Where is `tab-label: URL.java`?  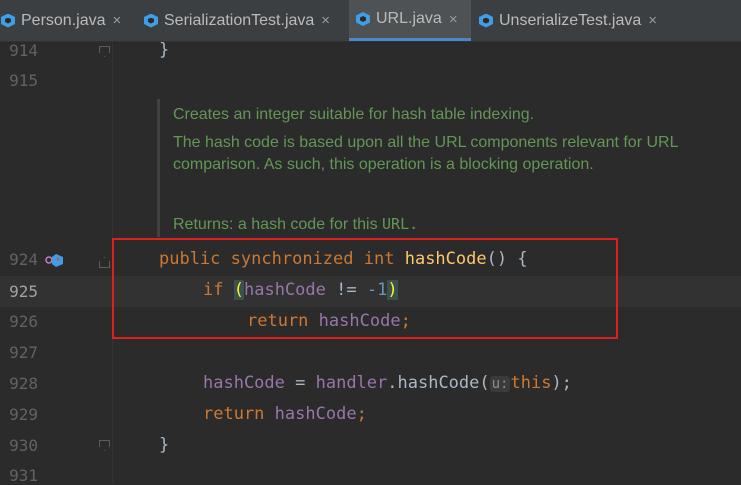
tab-label: URL.java is located at coordinates (409, 18).